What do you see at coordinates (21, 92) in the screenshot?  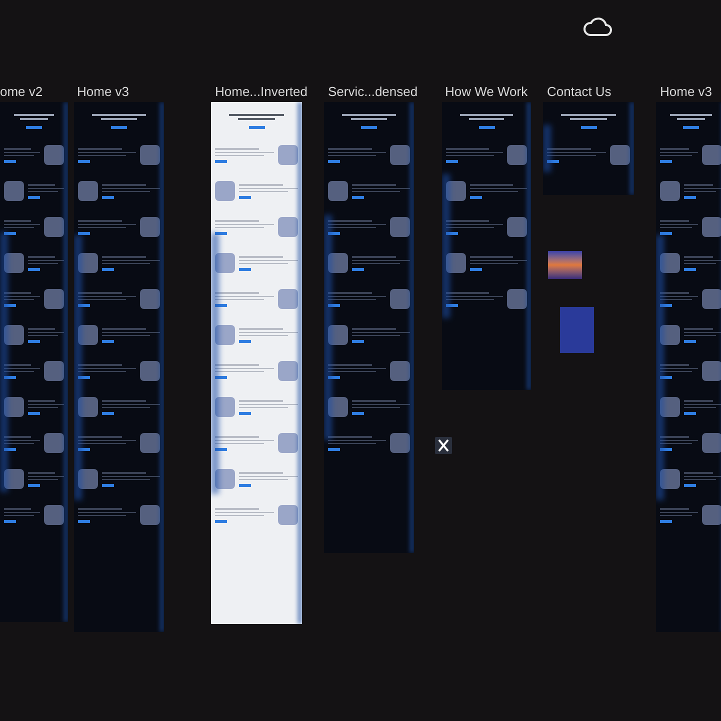 I see `frame-title: ome v2` at bounding box center [21, 92].